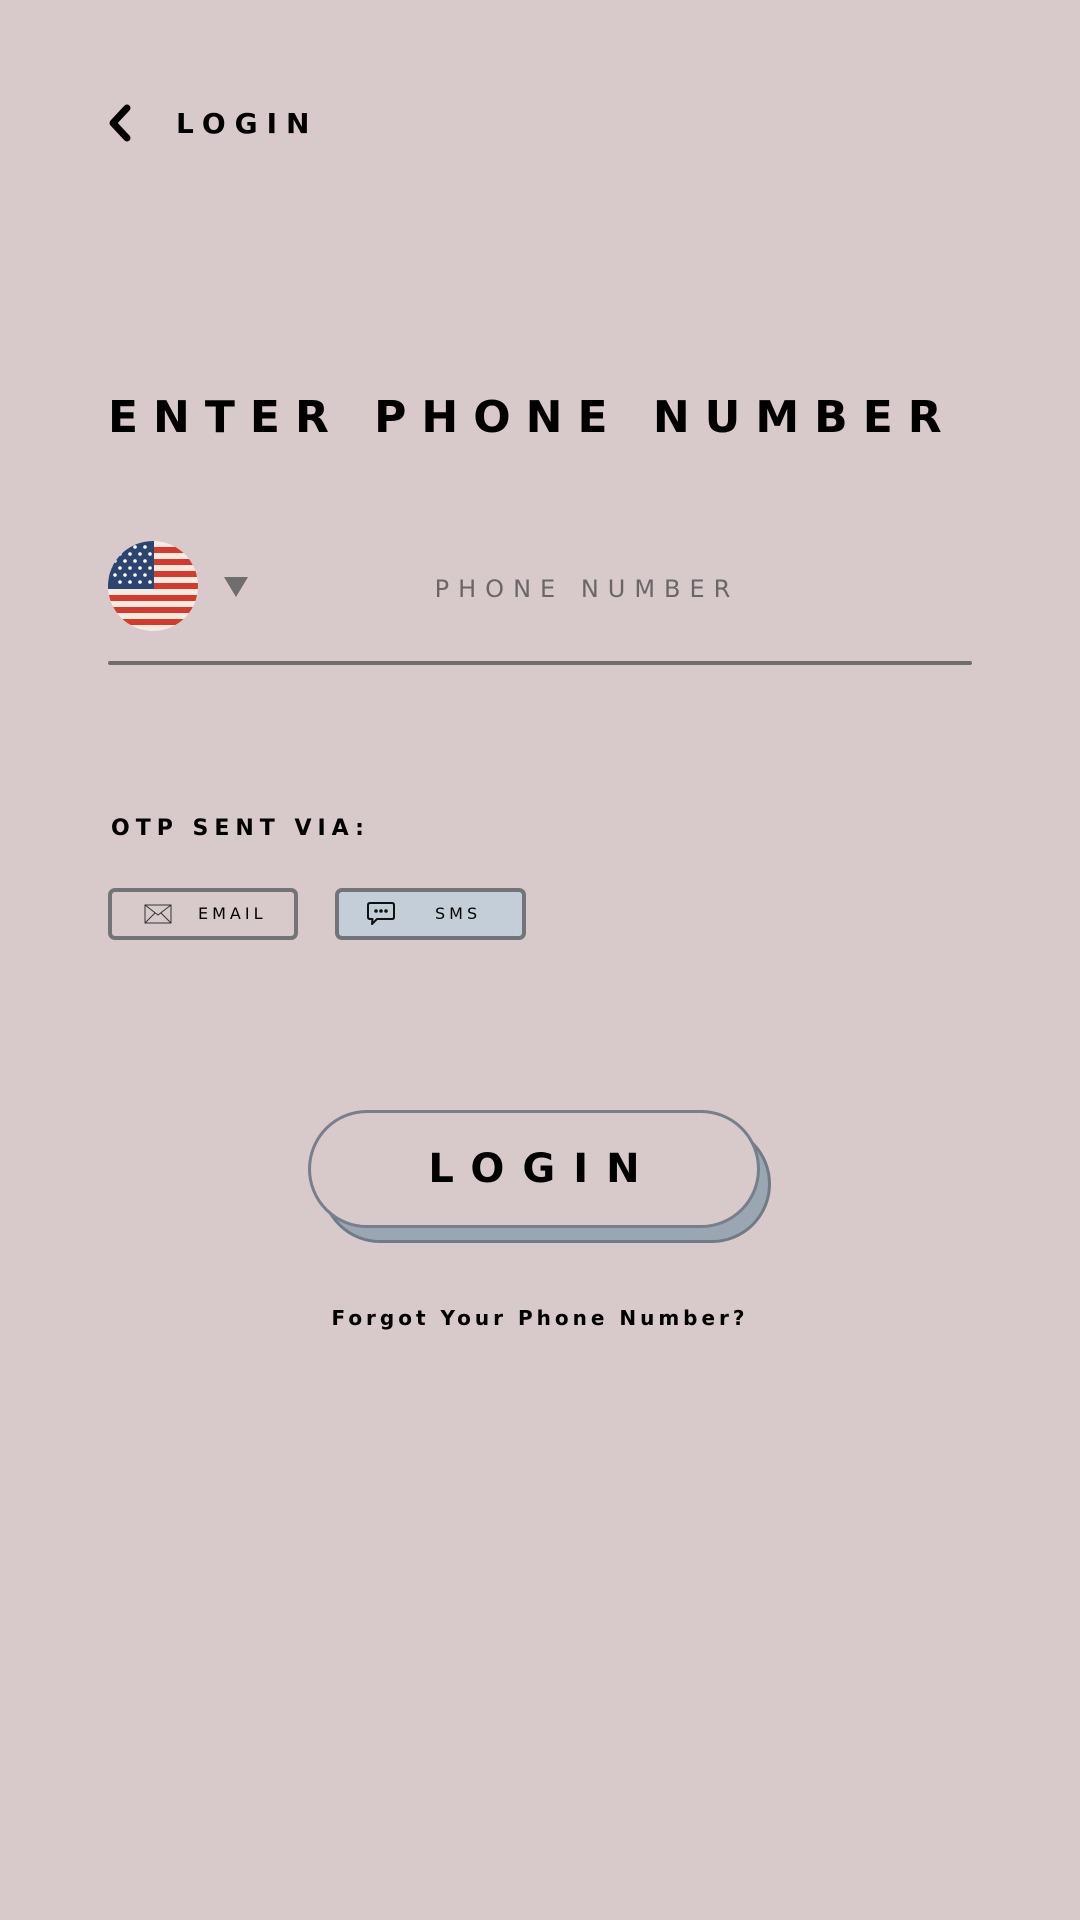 The width and height of the screenshot is (1080, 1920). I want to click on envelope-icon, so click(158, 914).